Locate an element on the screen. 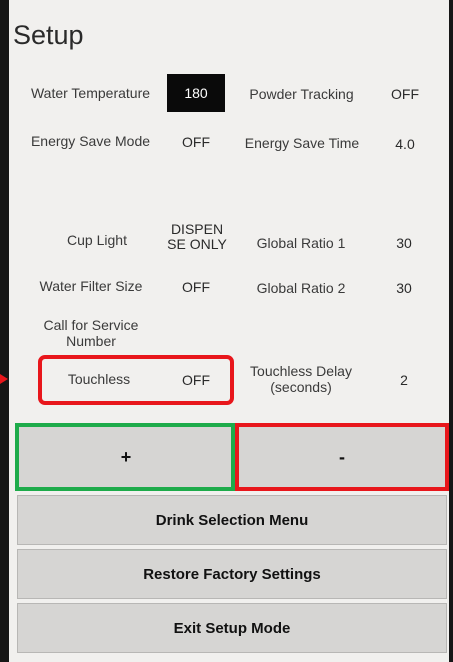 Image resolution: width=453 pixels, height=662 pixels. touchless-delay-label-line2: (seconds) is located at coordinates (301, 387).